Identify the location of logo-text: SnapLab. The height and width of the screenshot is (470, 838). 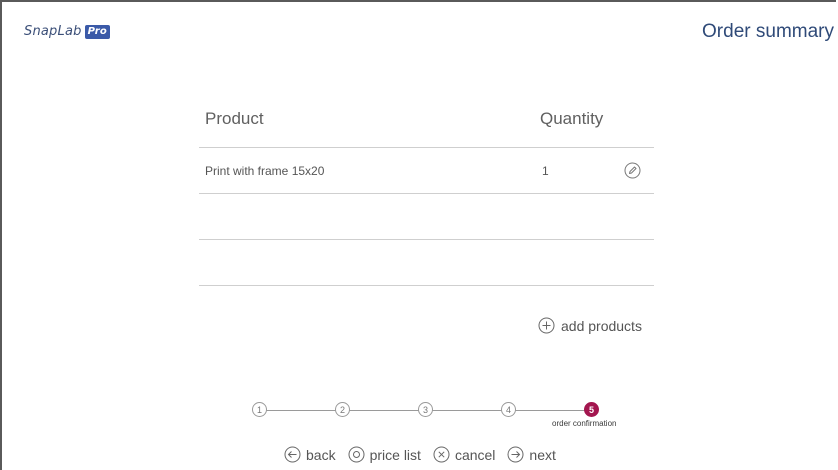
(53, 31).